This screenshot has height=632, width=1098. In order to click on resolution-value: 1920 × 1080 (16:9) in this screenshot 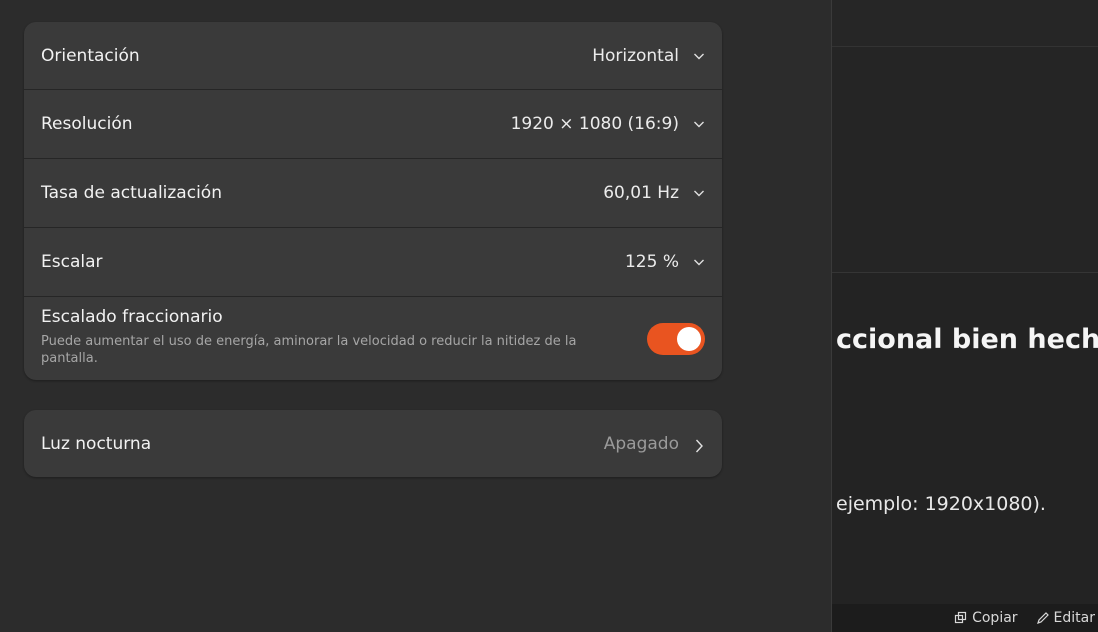, I will do `click(594, 124)`.